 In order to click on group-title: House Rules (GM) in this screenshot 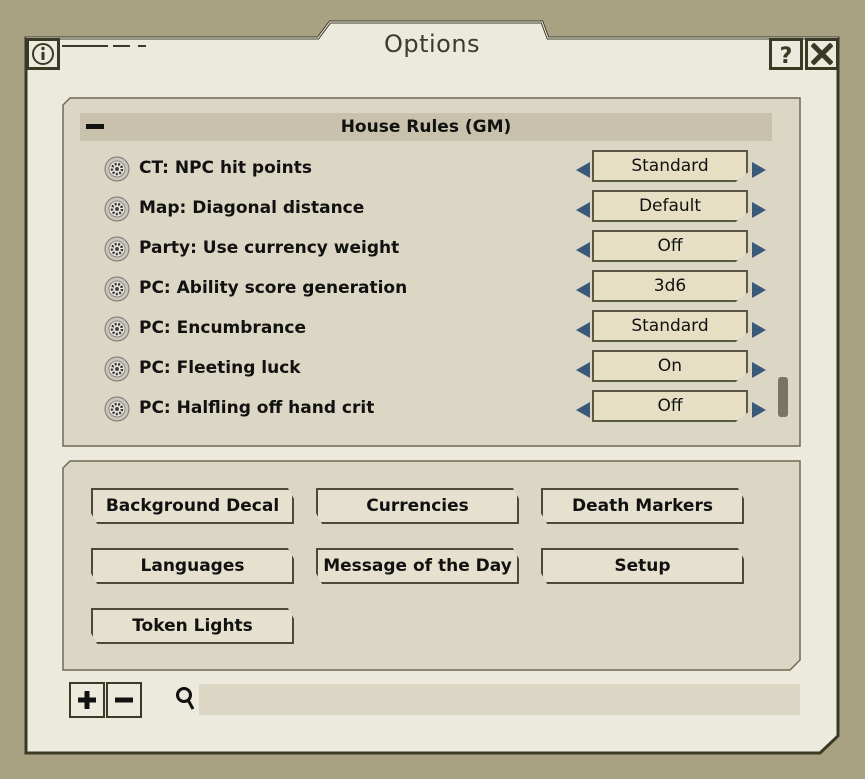, I will do `click(426, 127)`.